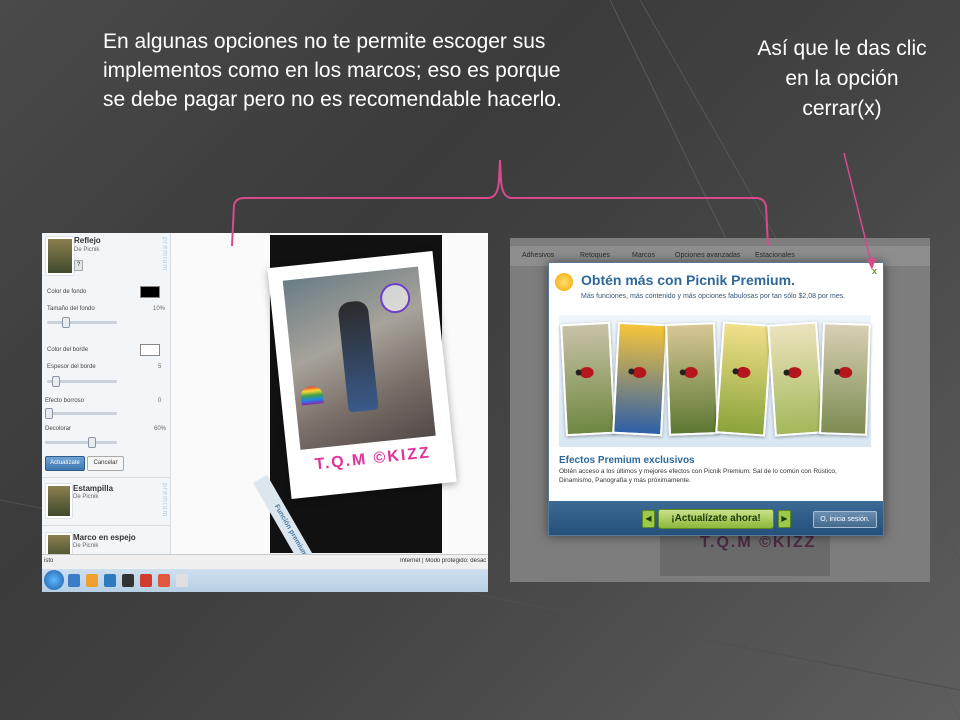 This screenshot has width=960, height=720. I want to click on pointer-arrow-line, so click(858, 209).